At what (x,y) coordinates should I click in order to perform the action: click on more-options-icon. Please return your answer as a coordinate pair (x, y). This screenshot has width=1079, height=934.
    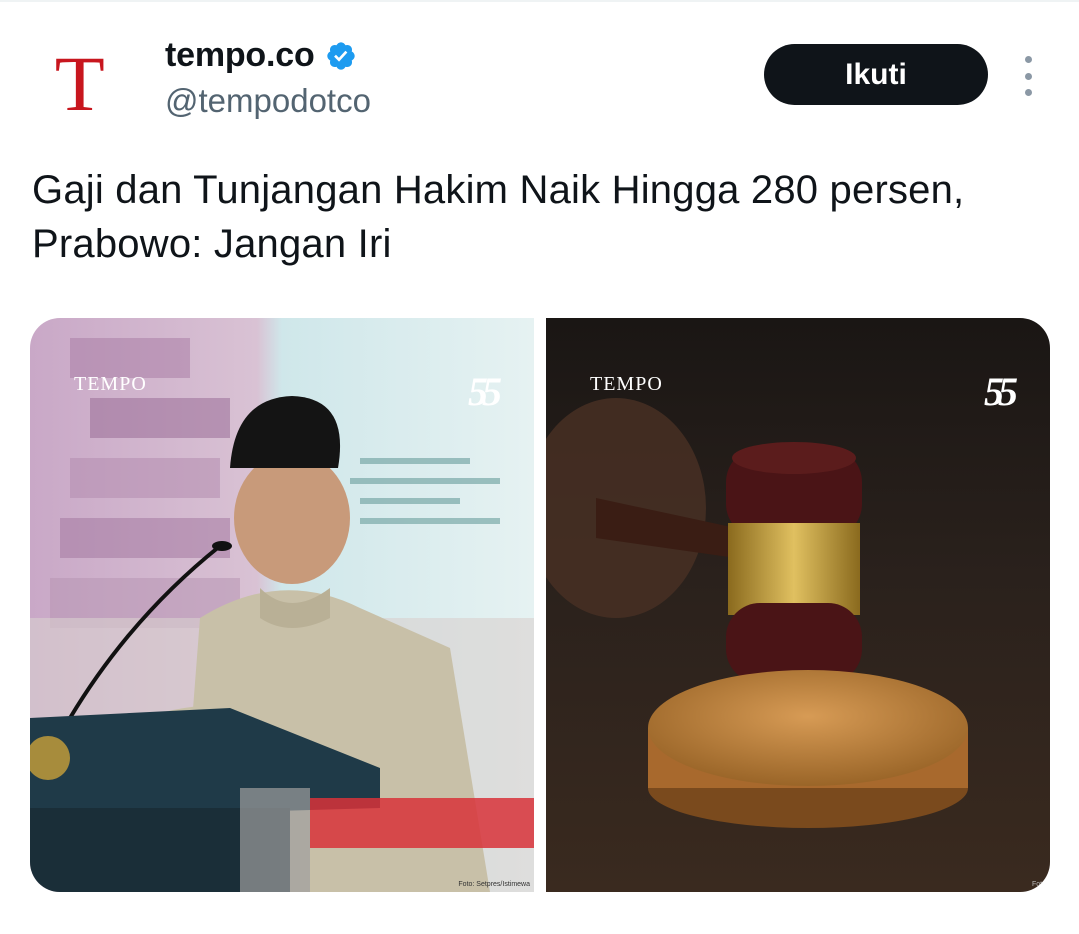
    Looking at the image, I should click on (1028, 76).